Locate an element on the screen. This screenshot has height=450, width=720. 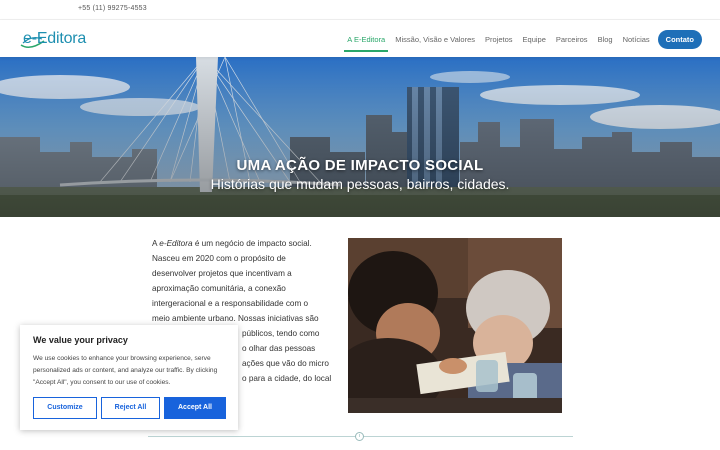
customize-button: Customize is located at coordinates (65, 408).